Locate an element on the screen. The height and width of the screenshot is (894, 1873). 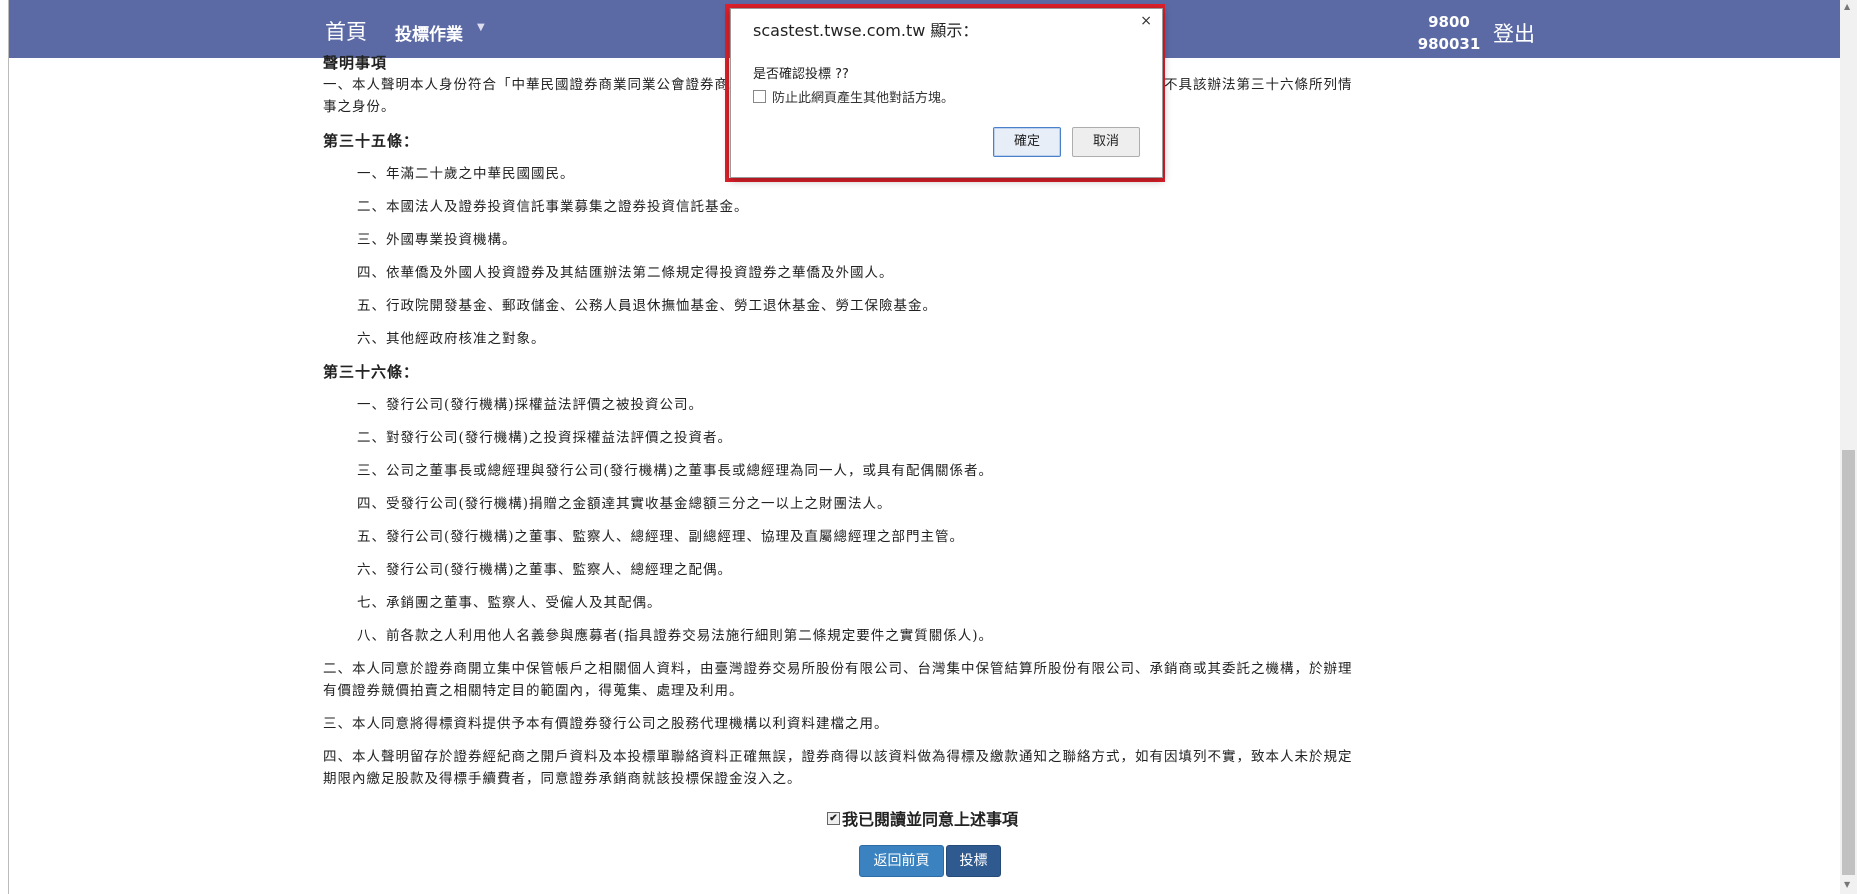
user-account-id: 980031 is located at coordinates (1449, 44).